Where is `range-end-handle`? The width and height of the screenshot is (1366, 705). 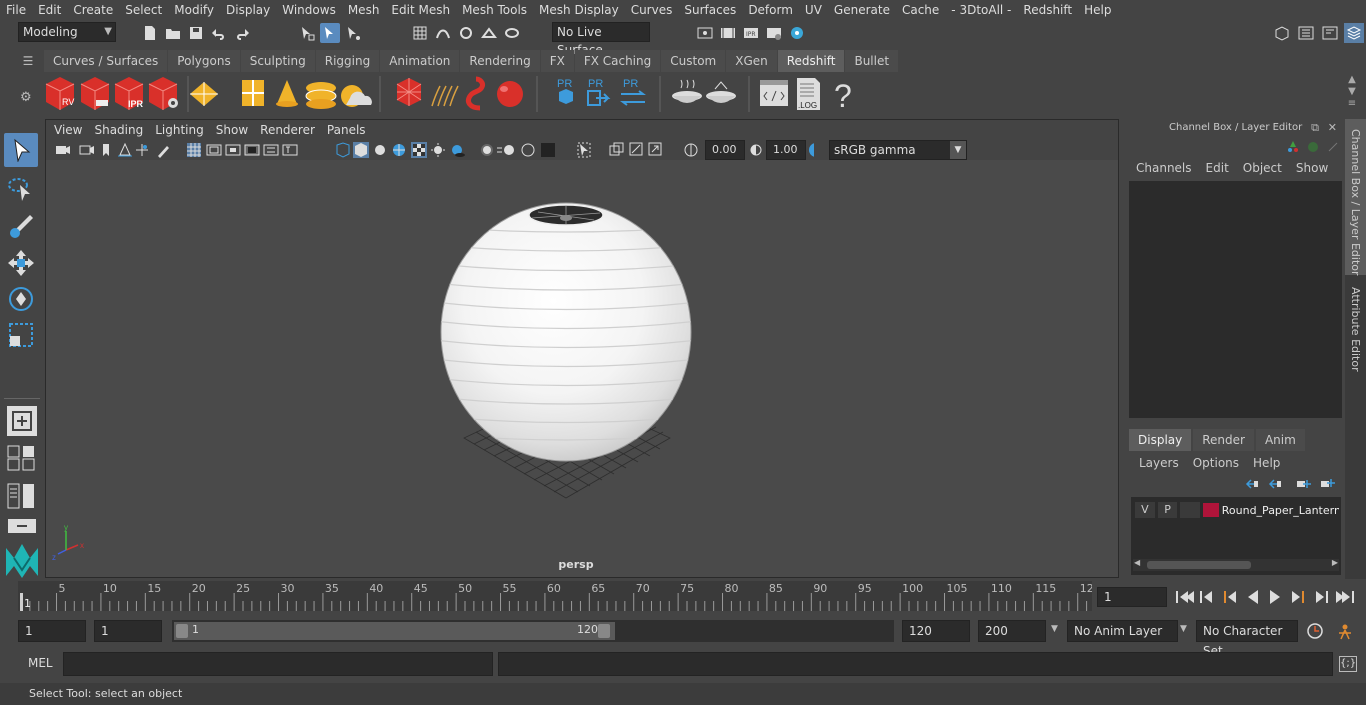
range-end-handle is located at coordinates (604, 631).